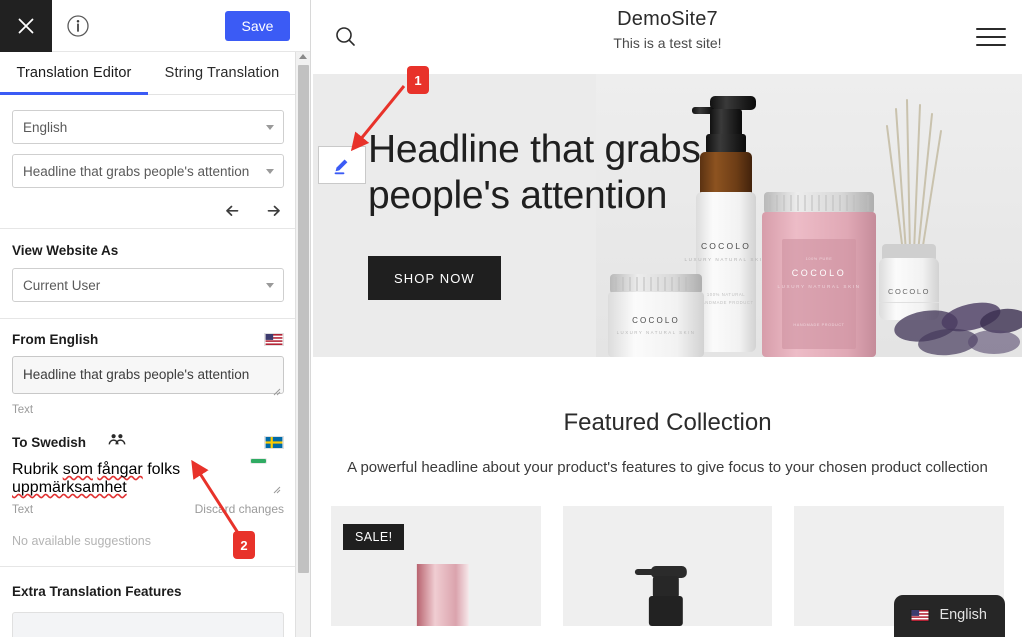 The height and width of the screenshot is (637, 1024). Describe the element at coordinates (55, 339) in the screenshot. I see `from-language-label: From English` at that location.